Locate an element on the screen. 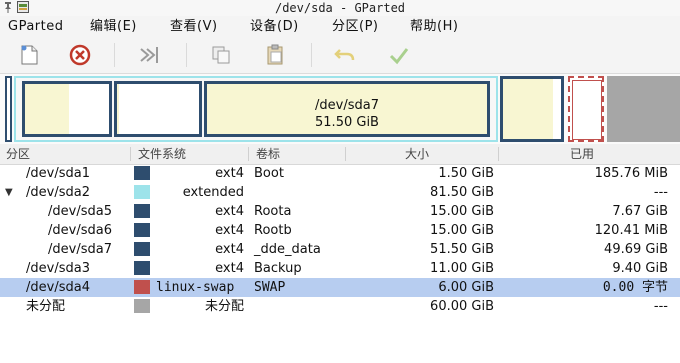 The width and height of the screenshot is (680, 363). partition-label: Backup is located at coordinates (278, 268).